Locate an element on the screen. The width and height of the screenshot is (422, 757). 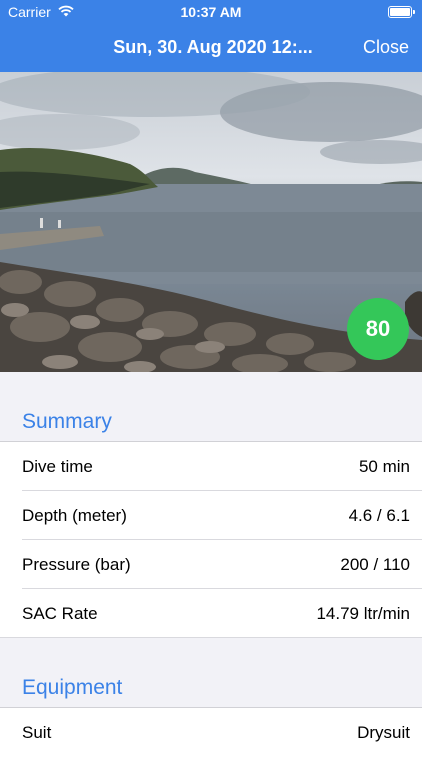
row-label: Dive time is located at coordinates (57, 466).